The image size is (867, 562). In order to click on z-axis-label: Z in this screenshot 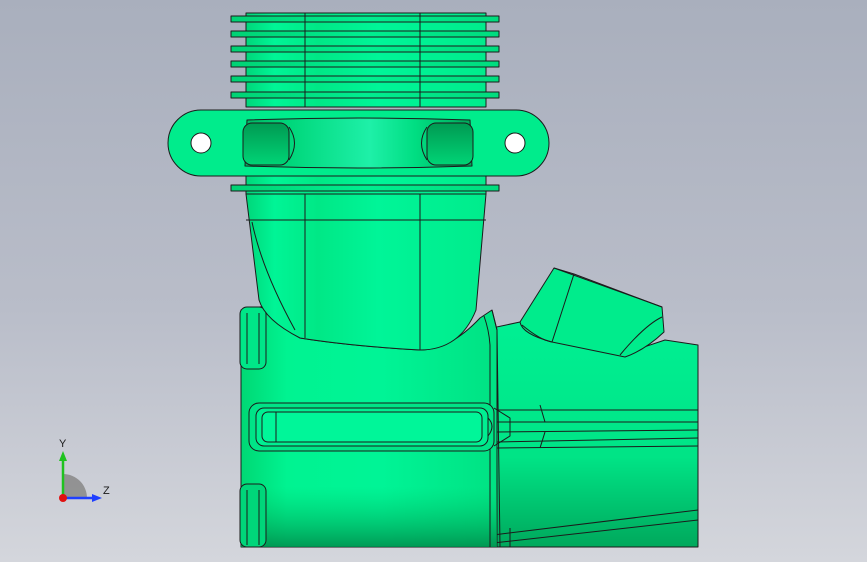, I will do `click(106, 491)`.